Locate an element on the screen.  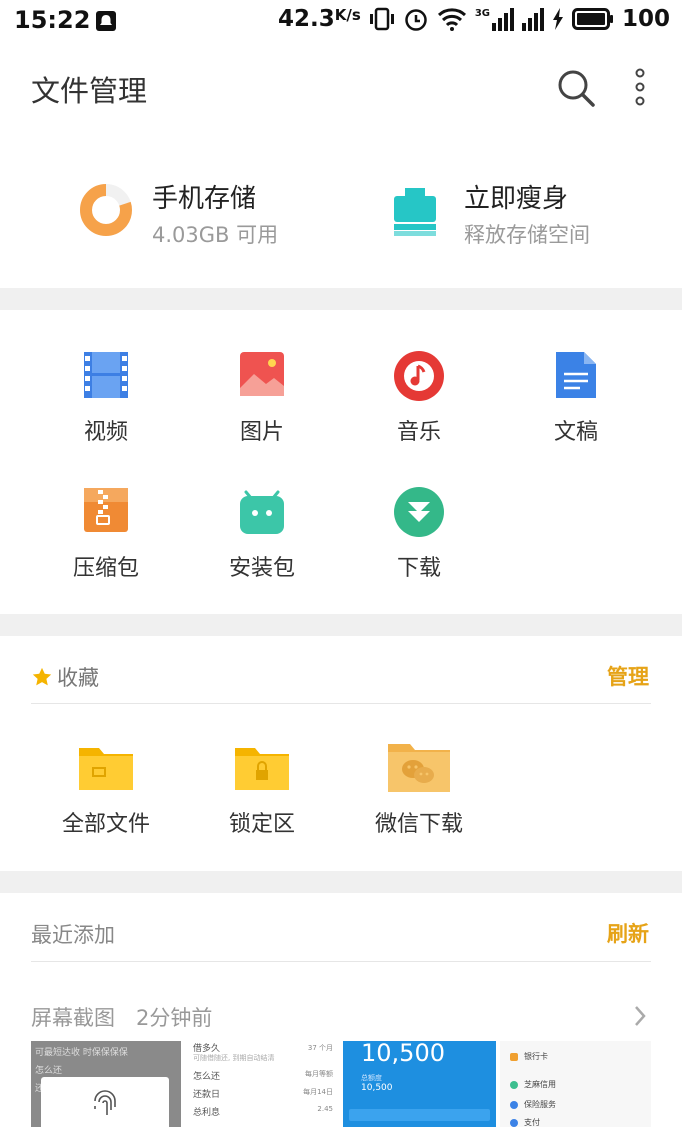
favorites-title: 收藏 is located at coordinates (78, 678).